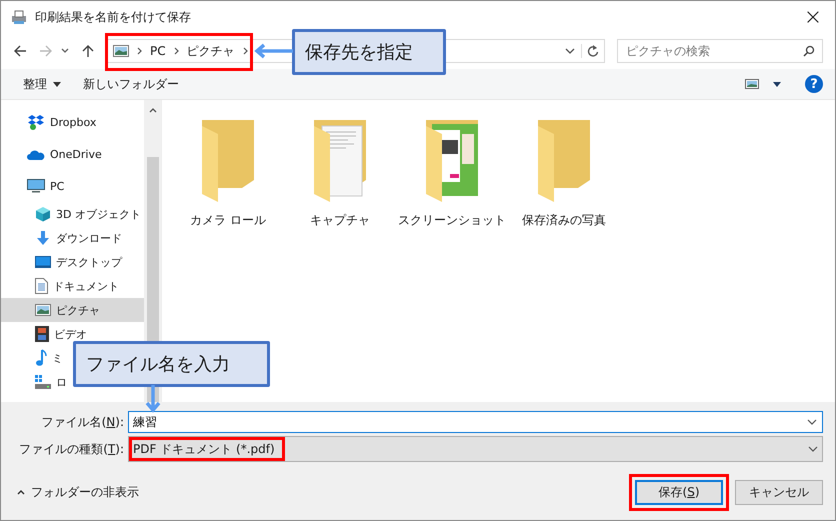  What do you see at coordinates (82, 422) in the screenshot?
I see `field-label: ファイル名(N):` at bounding box center [82, 422].